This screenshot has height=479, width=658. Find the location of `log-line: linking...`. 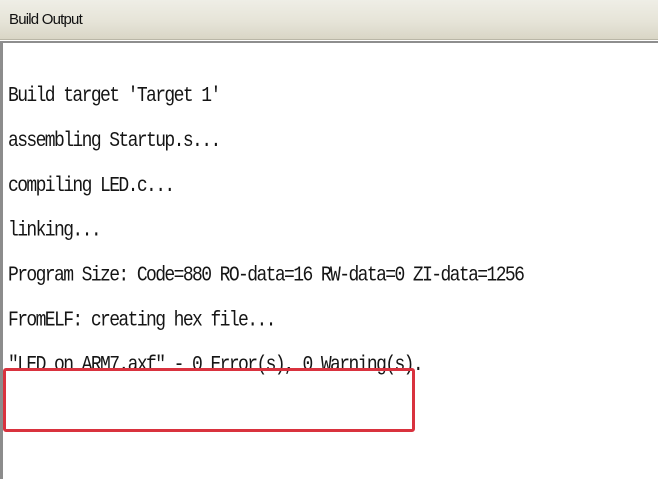

log-line: linking... is located at coordinates (55, 231).